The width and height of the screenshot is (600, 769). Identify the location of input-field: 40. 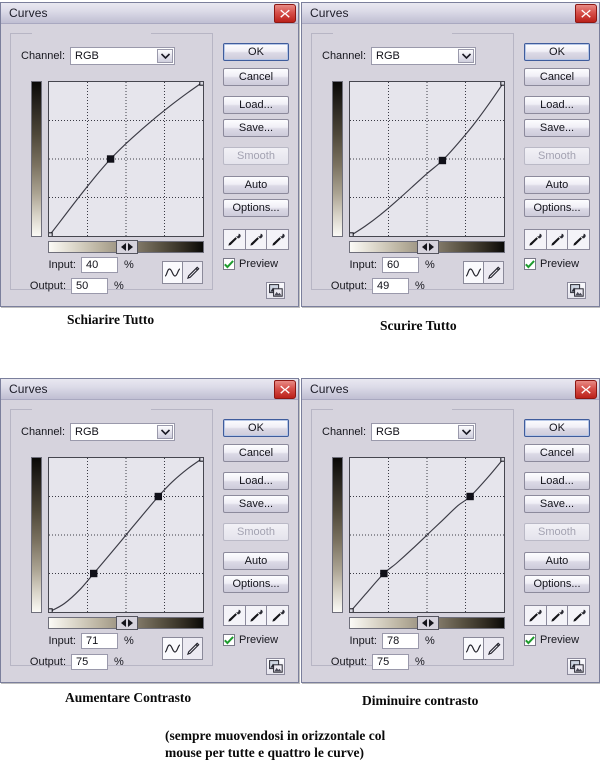
(99, 265).